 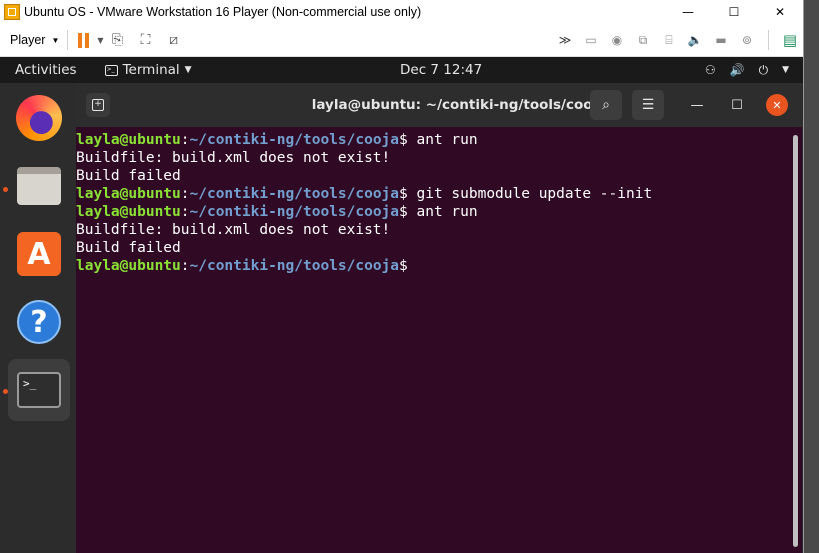 What do you see at coordinates (84, 40) in the screenshot?
I see `pause-icon` at bounding box center [84, 40].